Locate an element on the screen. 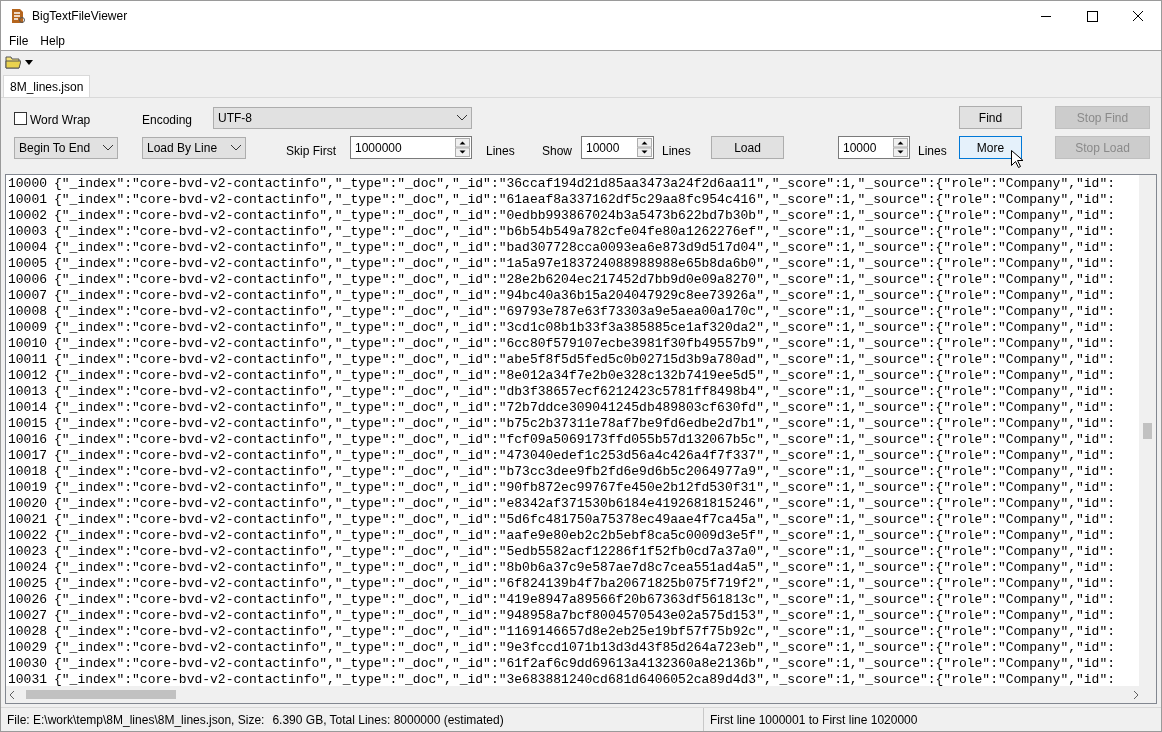 The height and width of the screenshot is (732, 1162). line-number: 10022 is located at coordinates (28, 536).